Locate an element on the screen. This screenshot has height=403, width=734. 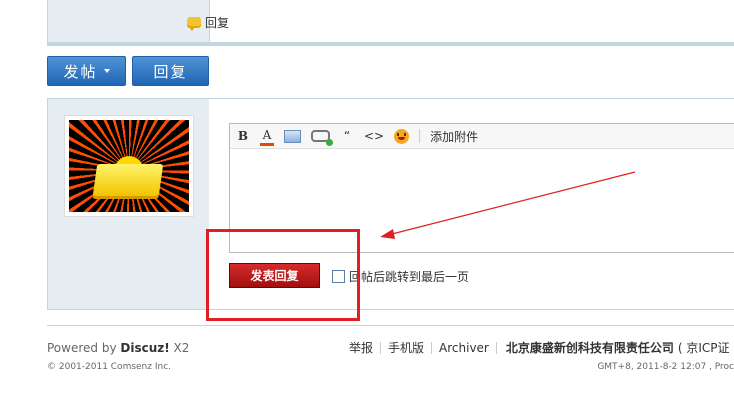
avatar is located at coordinates (129, 166).